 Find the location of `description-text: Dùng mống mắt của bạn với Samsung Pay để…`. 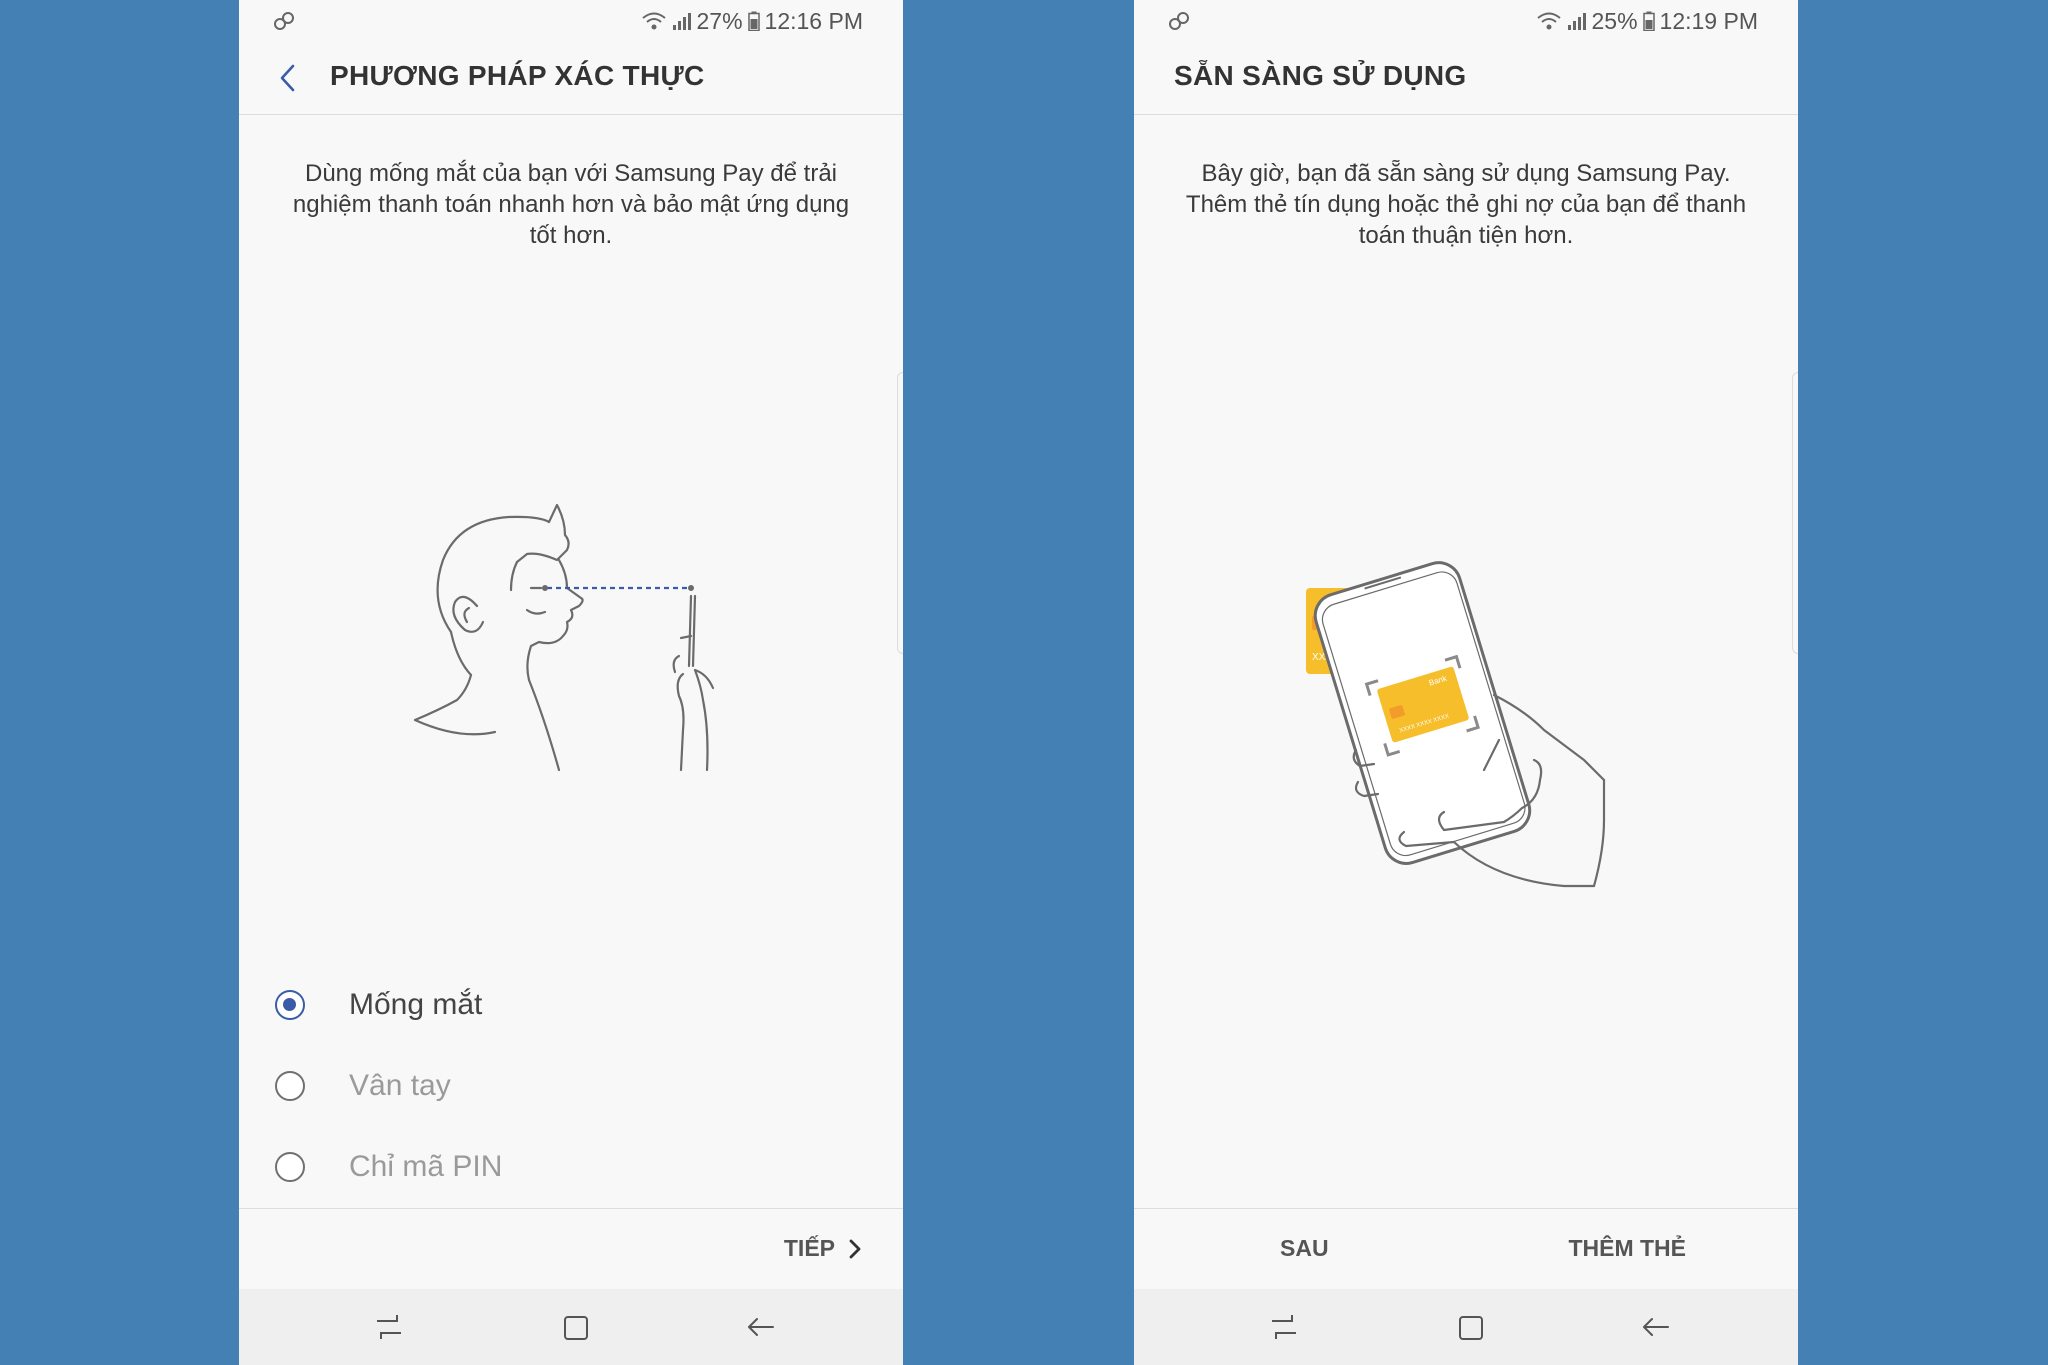

description-text: Dùng mống mắt của bạn với Samsung Pay để… is located at coordinates (571, 204).